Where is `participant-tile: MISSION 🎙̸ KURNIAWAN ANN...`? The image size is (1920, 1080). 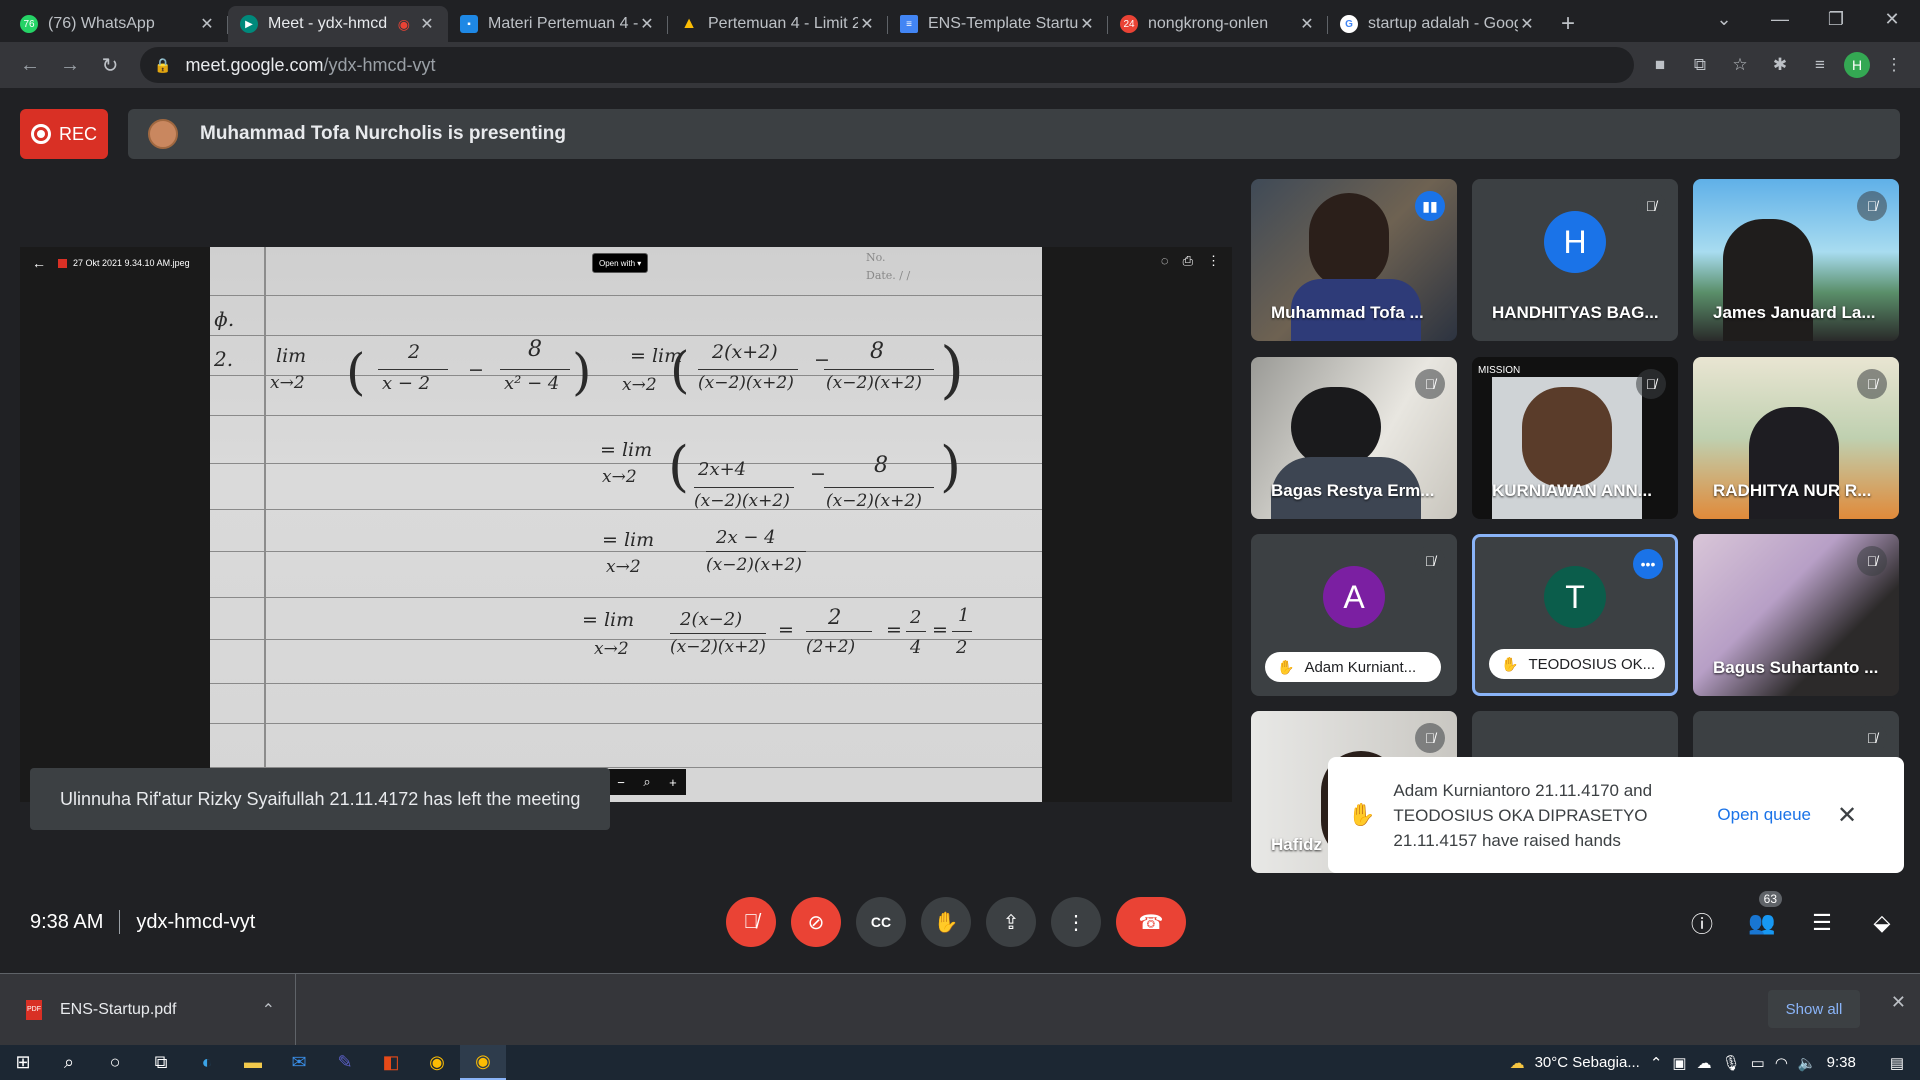 participant-tile: MISSION 🎙̸ KURNIAWAN ANN... is located at coordinates (1575, 438).